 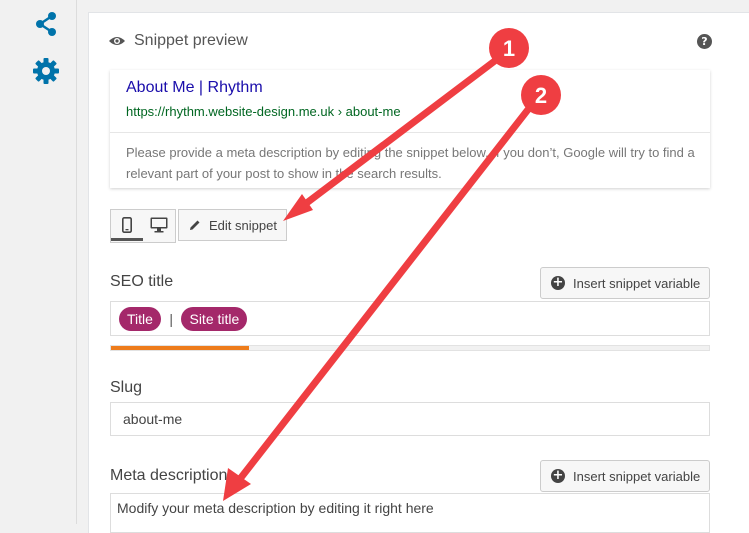 I want to click on share-icon, so click(x=46, y=24).